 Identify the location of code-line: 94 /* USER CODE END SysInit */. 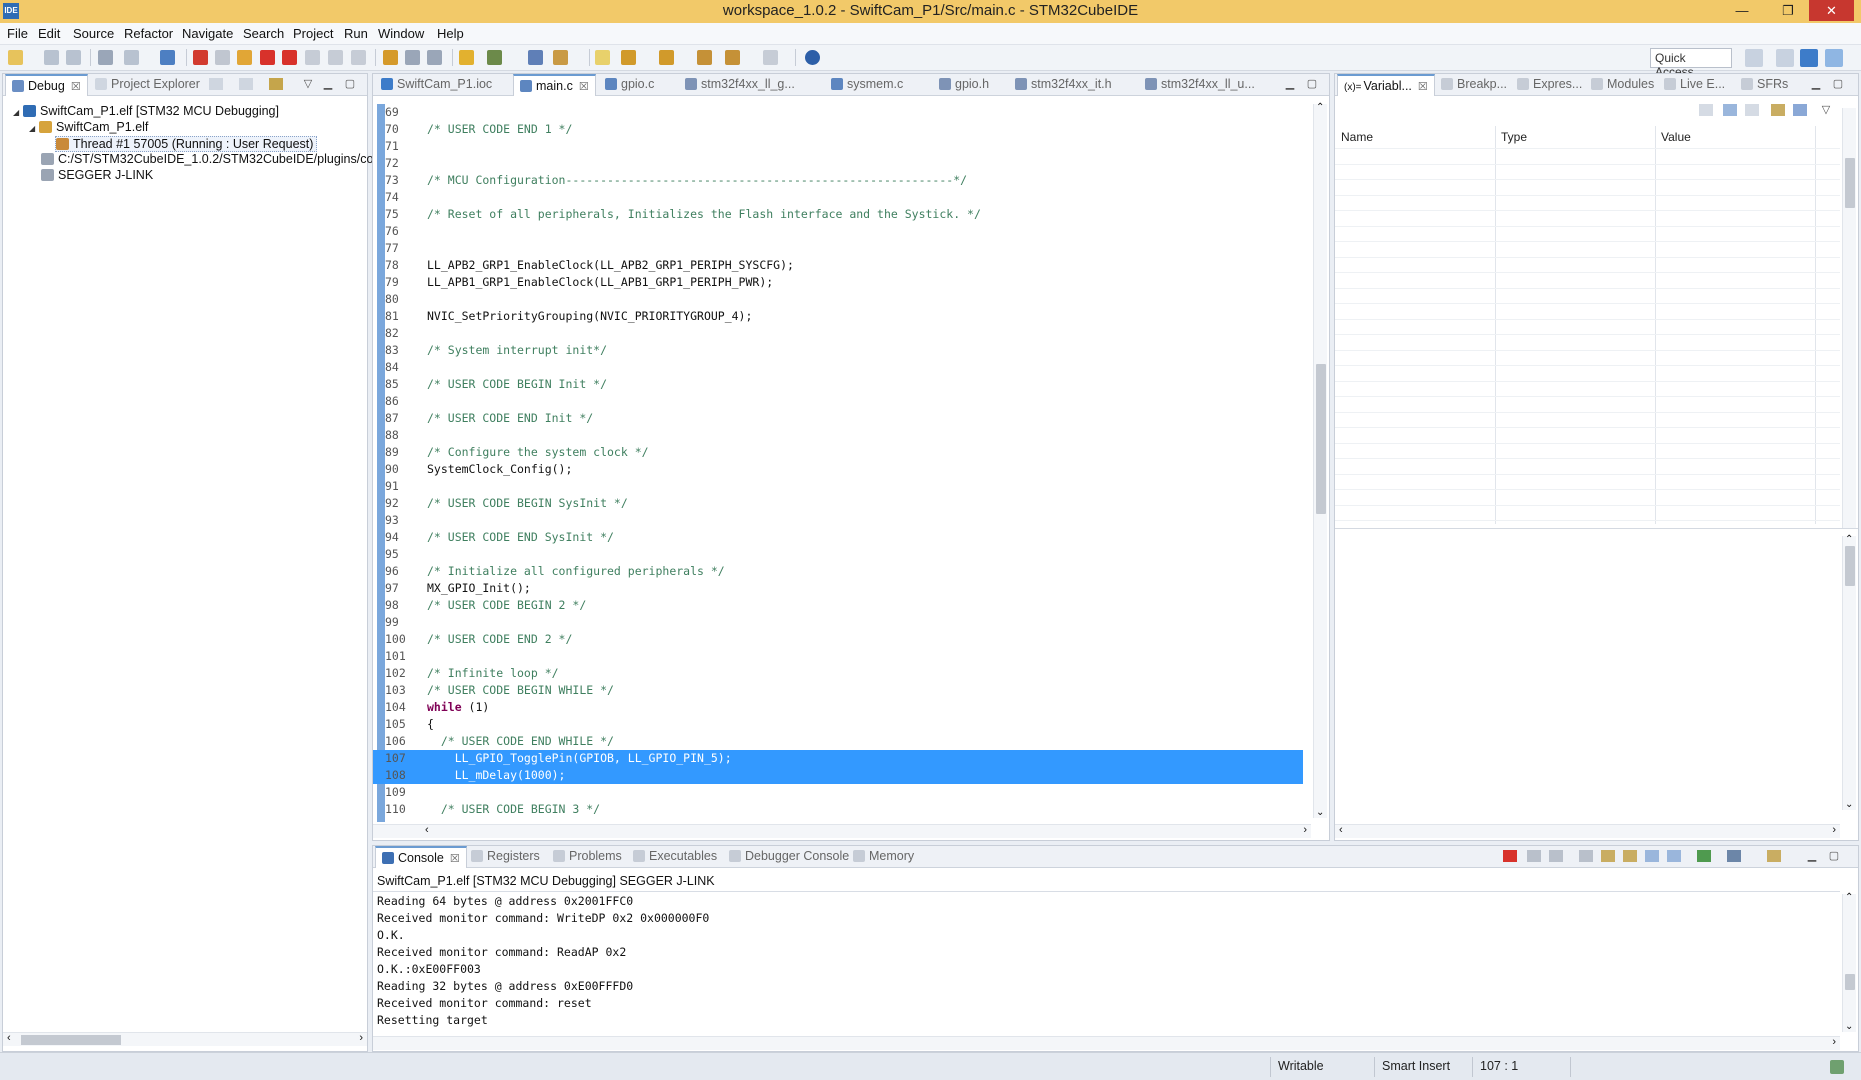
(838, 537).